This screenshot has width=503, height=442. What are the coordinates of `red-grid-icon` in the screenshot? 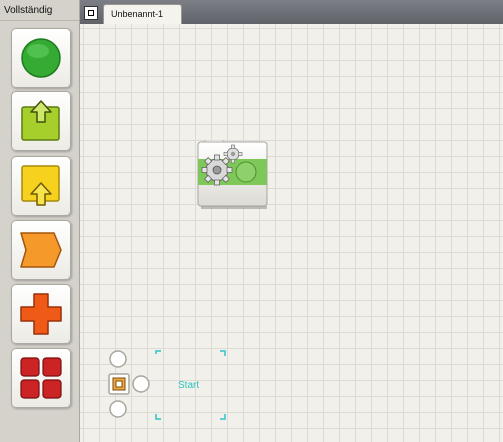 It's located at (41, 378).